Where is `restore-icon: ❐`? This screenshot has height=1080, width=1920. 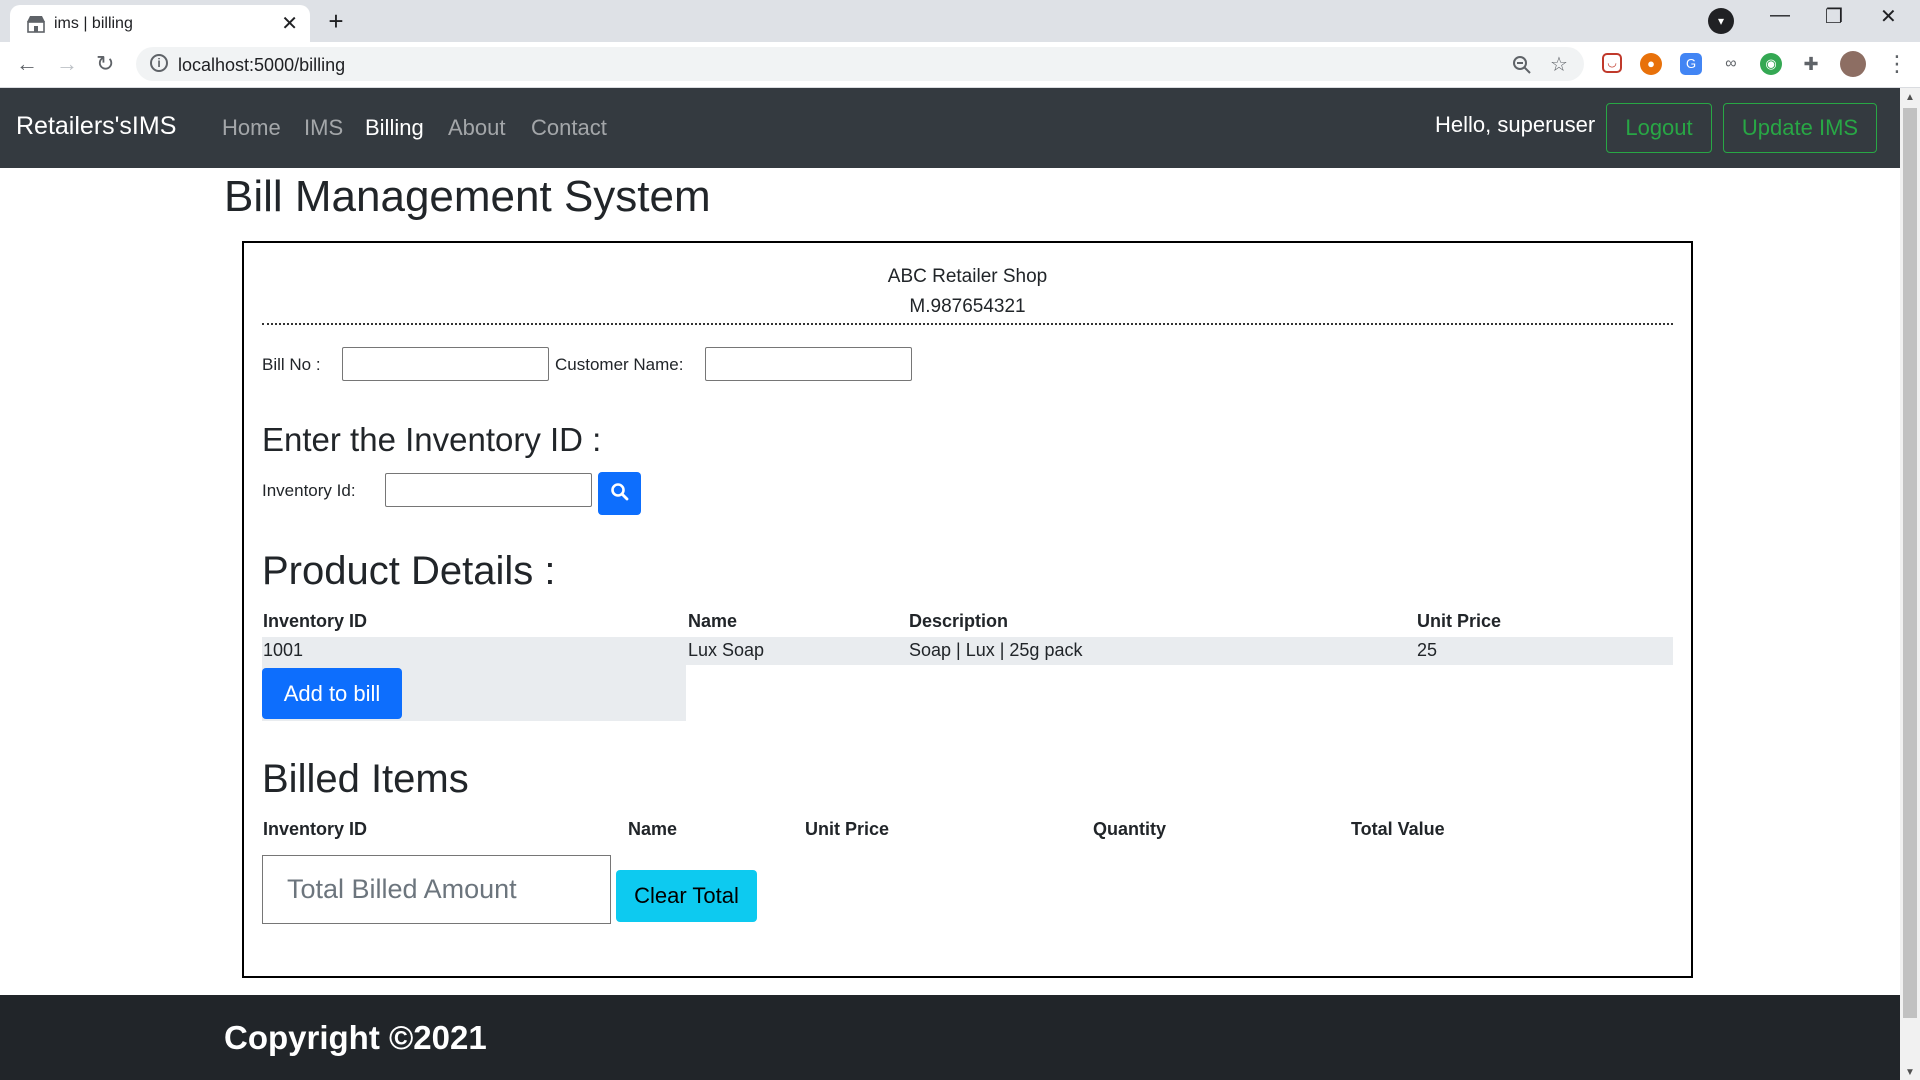
restore-icon: ❐ is located at coordinates (1834, 16).